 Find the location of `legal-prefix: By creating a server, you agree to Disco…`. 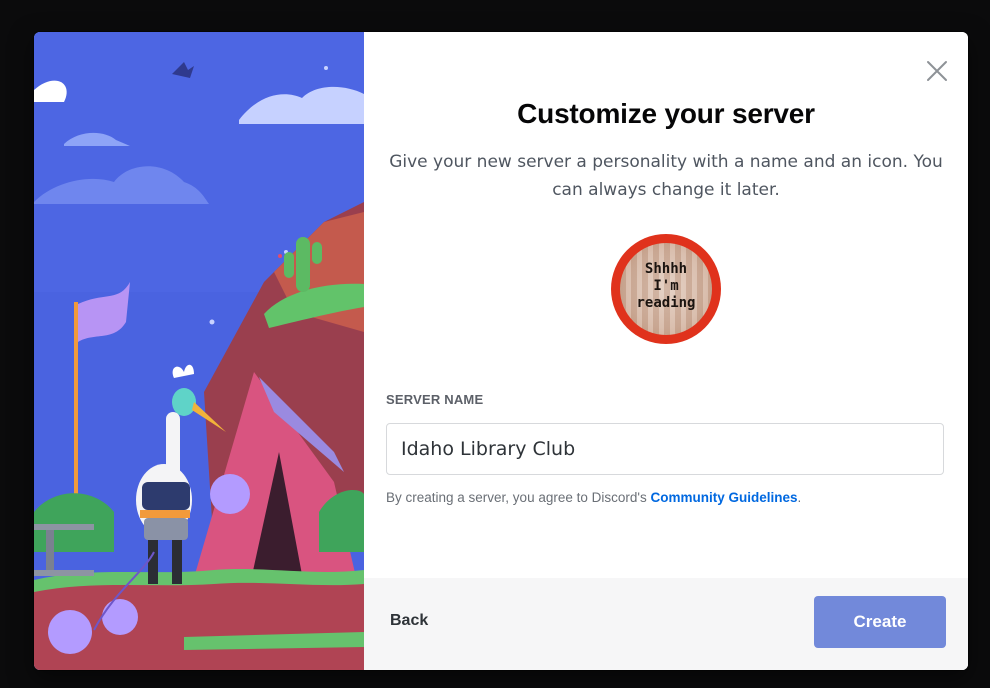

legal-prefix: By creating a server, you agree to Disco… is located at coordinates (518, 497).